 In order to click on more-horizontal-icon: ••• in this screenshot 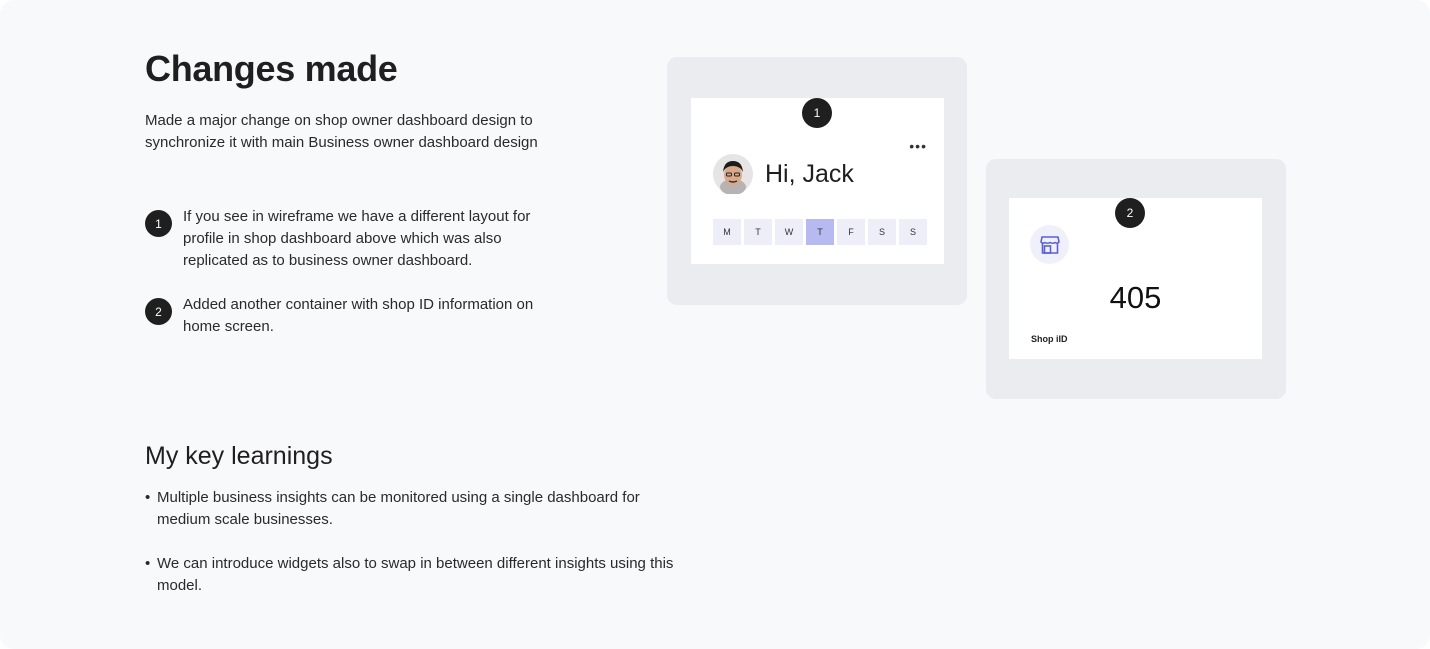, I will do `click(918, 146)`.